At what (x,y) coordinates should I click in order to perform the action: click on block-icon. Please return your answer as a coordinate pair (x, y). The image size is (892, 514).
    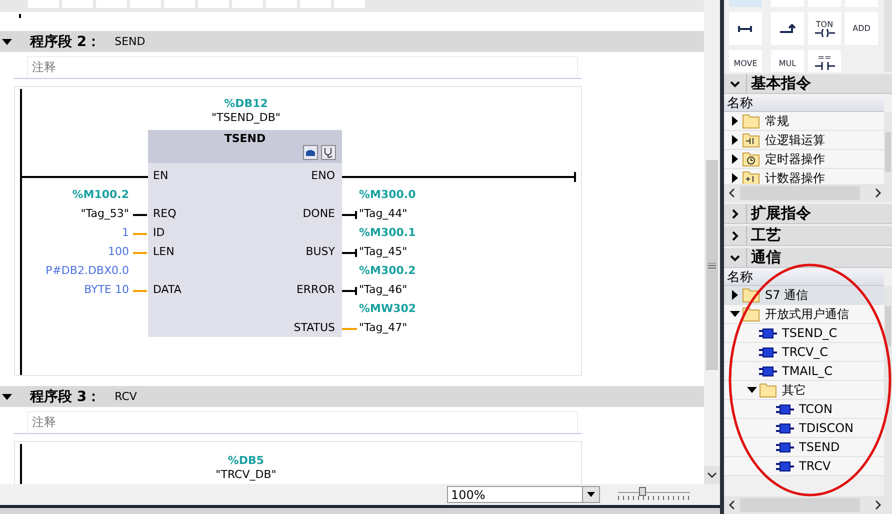
    Looking at the image, I should click on (310, 152).